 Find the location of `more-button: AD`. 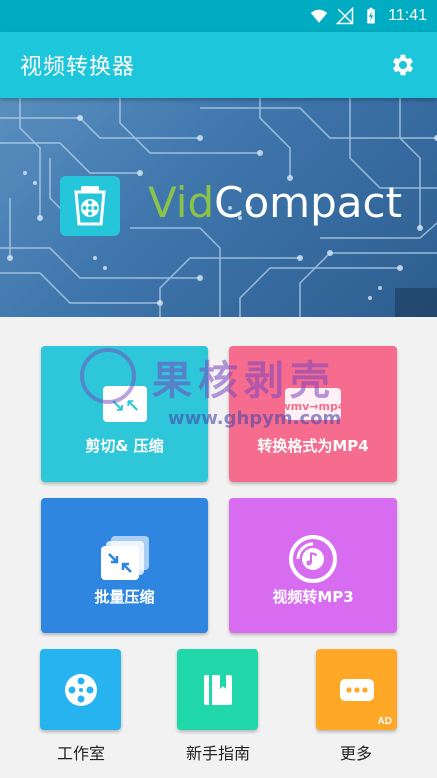

more-button: AD is located at coordinates (356, 689).